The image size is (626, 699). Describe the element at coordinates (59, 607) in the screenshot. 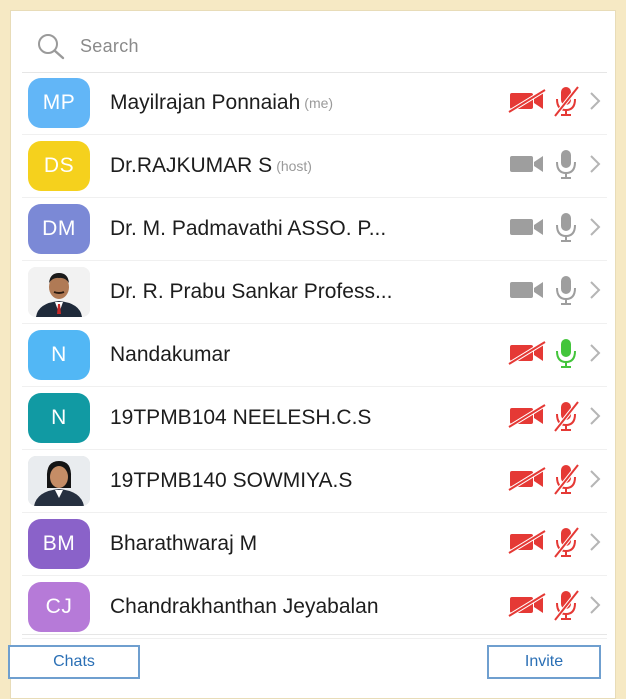

I see `avatar: CJ` at that location.